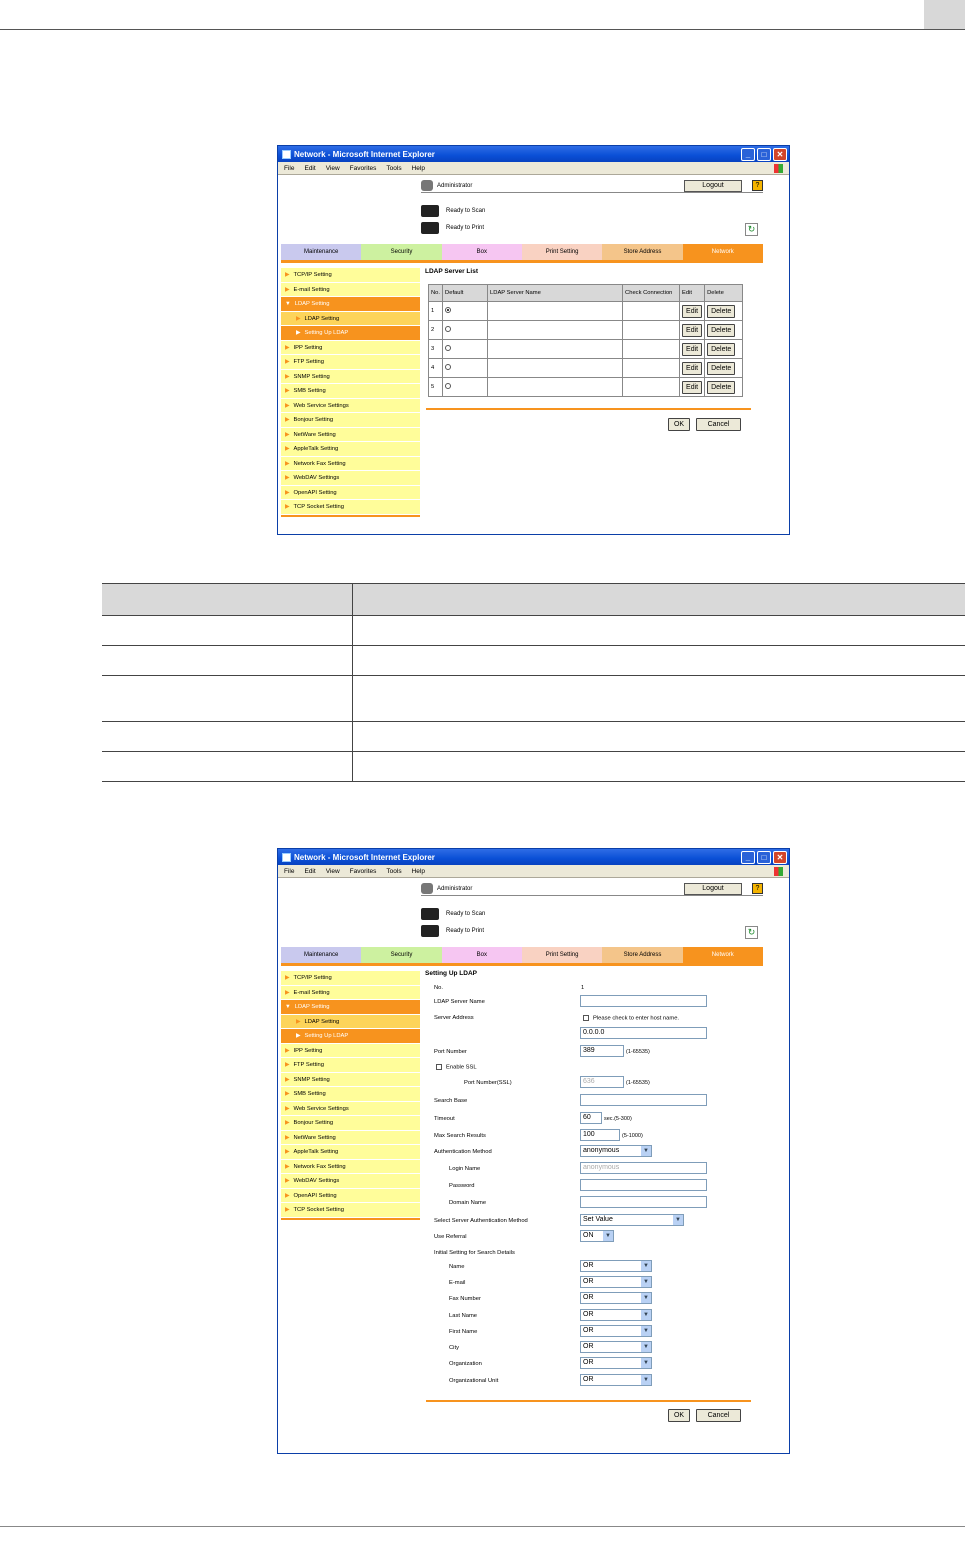  Describe the element at coordinates (401, 955) in the screenshot. I see `tab-security: Security` at that location.